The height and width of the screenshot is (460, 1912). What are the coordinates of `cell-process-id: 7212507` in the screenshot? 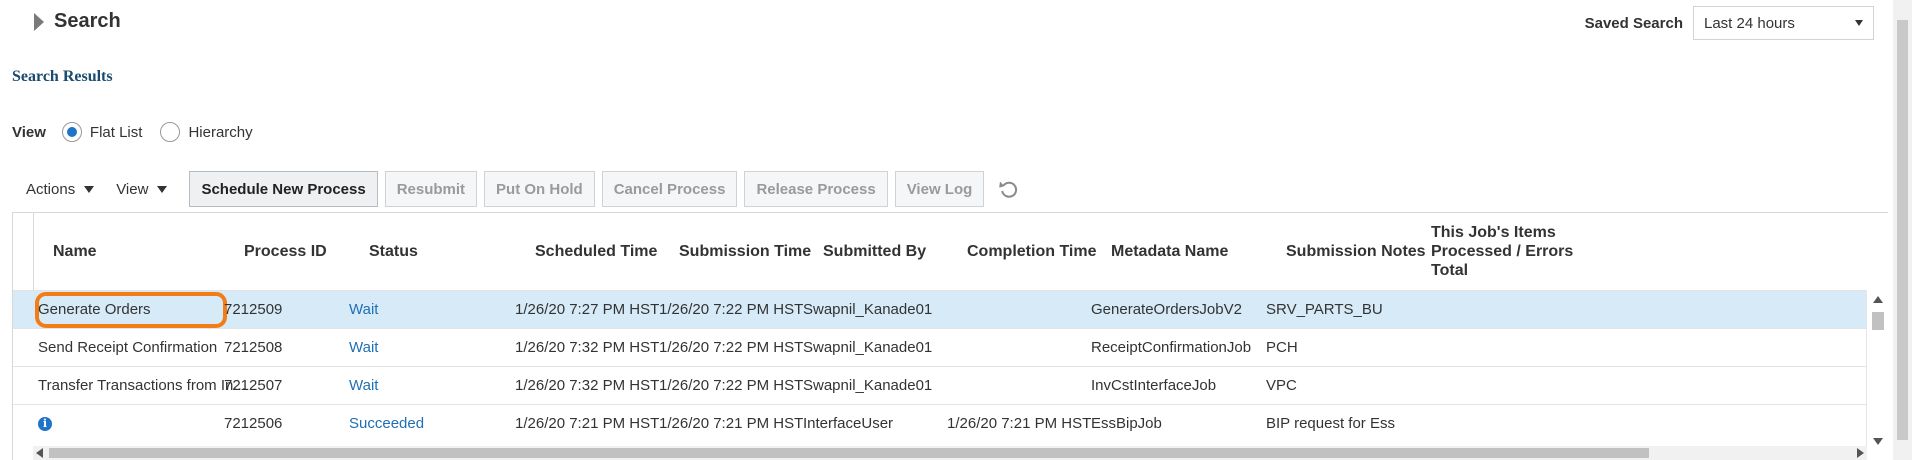 It's located at (253, 385).